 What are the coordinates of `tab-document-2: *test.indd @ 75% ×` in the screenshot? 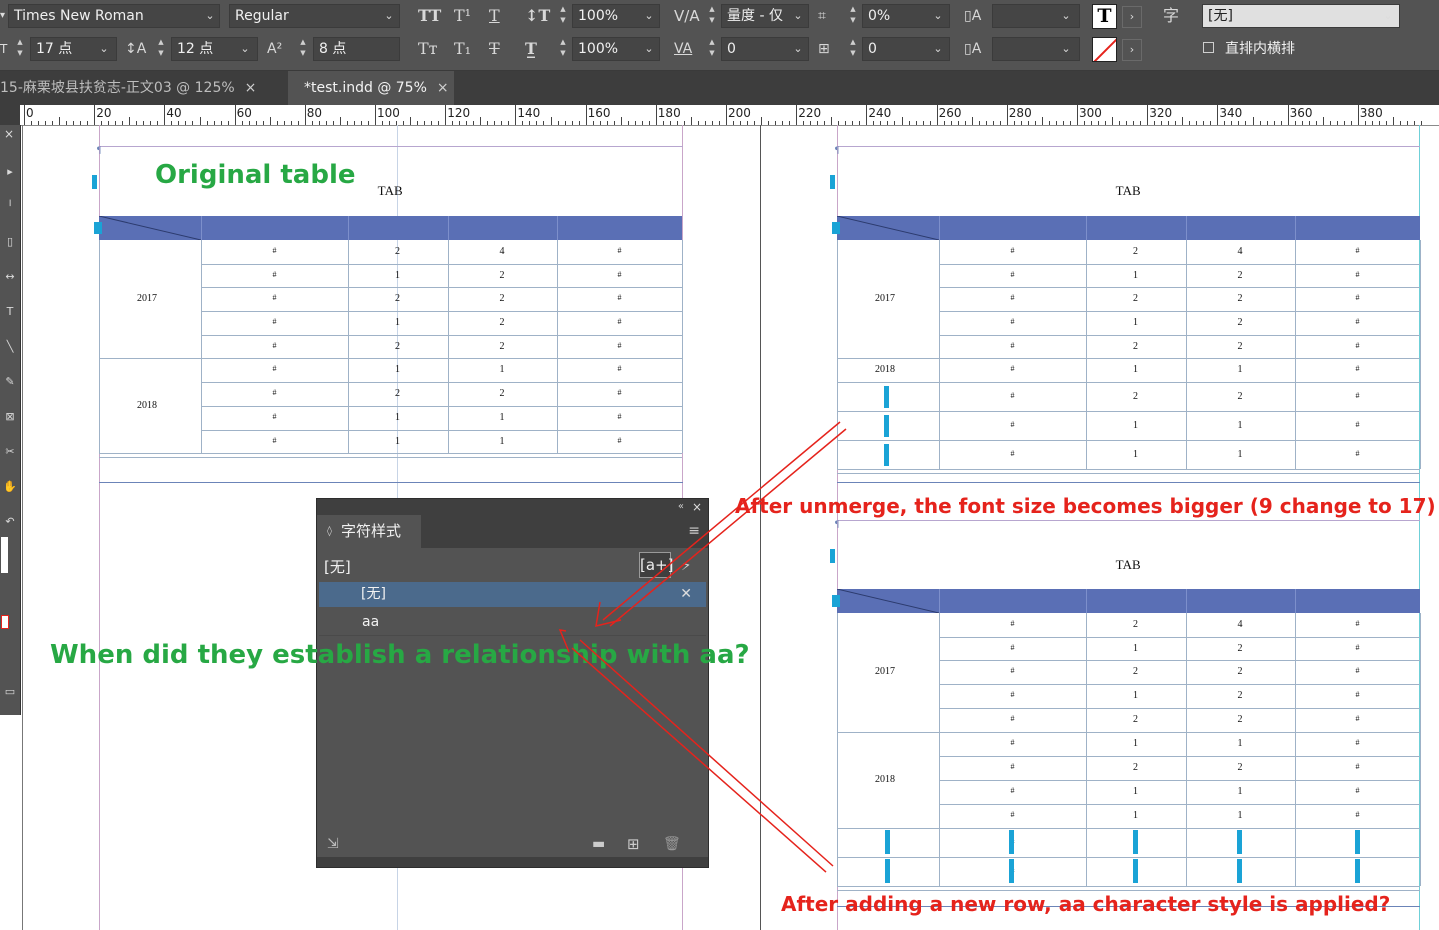 It's located at (371, 88).